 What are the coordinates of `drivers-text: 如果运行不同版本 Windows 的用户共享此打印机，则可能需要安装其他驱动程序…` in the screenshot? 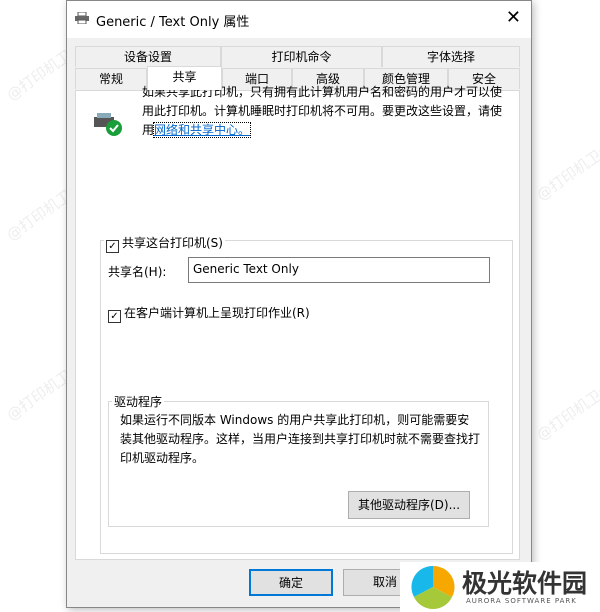 It's located at (300, 439).